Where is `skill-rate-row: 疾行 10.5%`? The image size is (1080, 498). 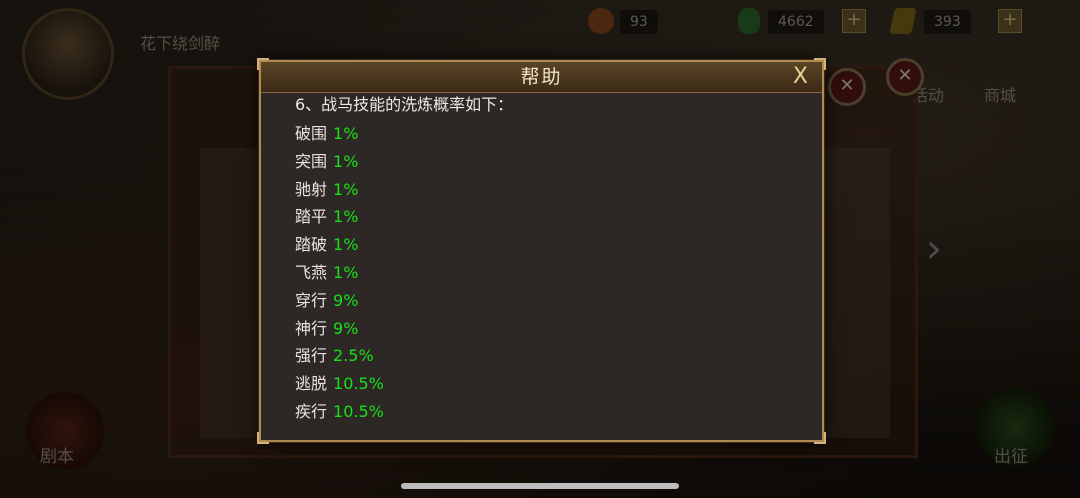 skill-rate-row: 疾行 10.5% is located at coordinates (548, 412).